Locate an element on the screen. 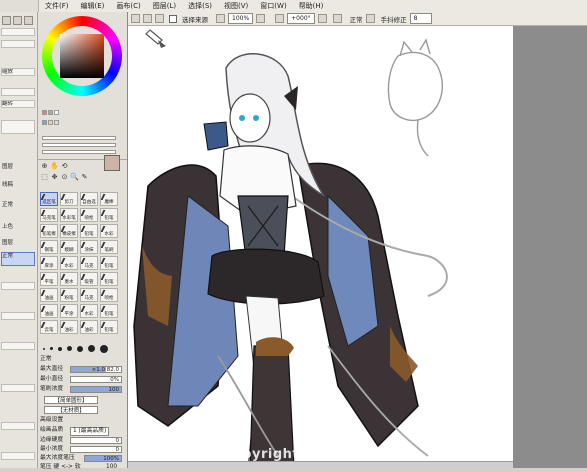  menu-view: 视图(V) is located at coordinates (236, 6).